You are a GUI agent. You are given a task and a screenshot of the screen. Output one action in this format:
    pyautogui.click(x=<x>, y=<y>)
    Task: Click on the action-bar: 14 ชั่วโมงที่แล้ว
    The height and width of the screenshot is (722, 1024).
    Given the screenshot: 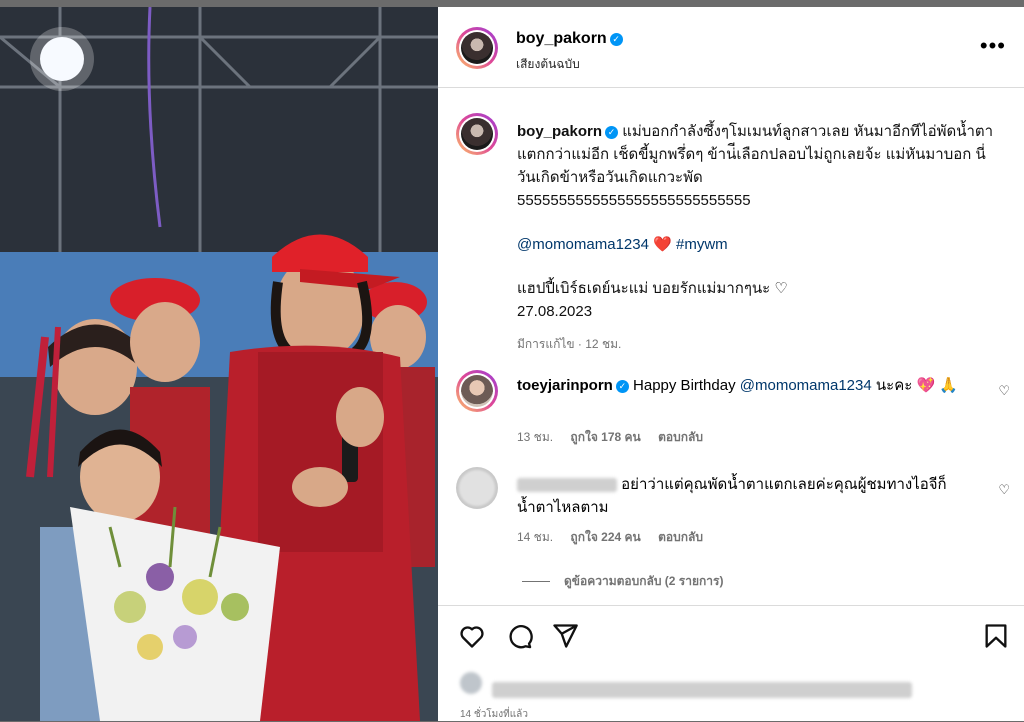 What is the action you would take?
    pyautogui.click(x=731, y=663)
    